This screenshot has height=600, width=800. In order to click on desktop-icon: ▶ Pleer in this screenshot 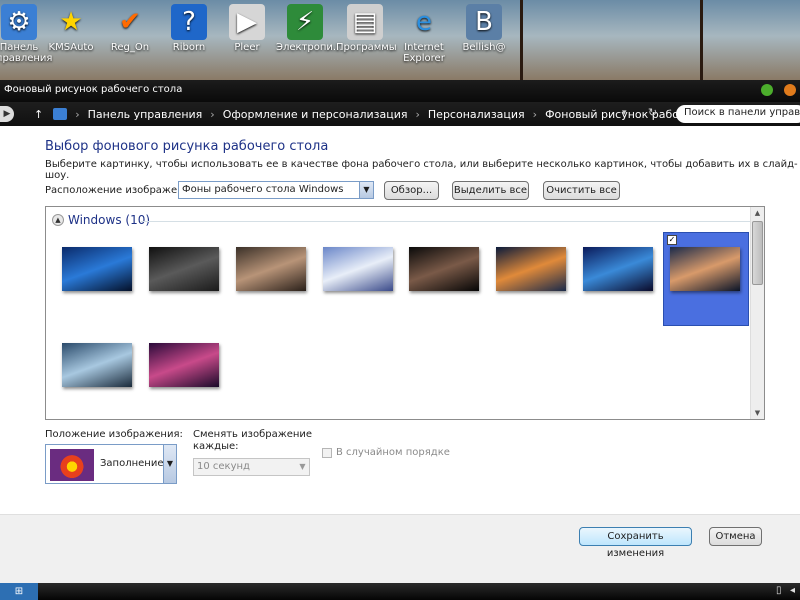, I will do `click(247, 28)`.